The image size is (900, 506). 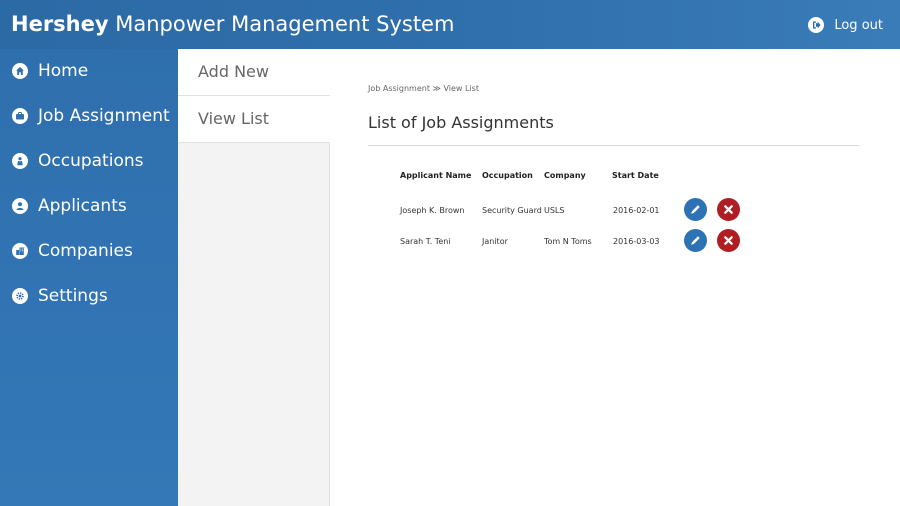 I want to click on sidebar-item-companies: Companies, so click(x=89, y=251).